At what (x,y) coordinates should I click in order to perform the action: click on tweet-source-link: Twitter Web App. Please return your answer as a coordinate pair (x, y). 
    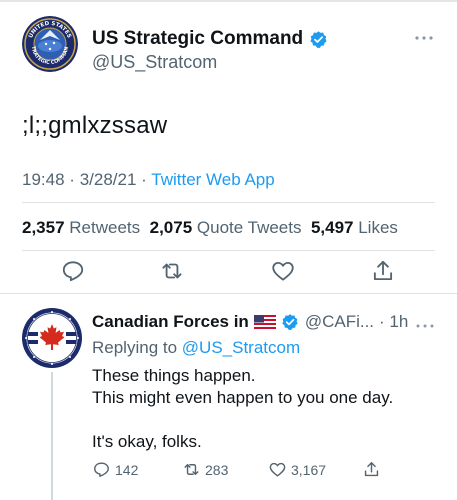
    Looking at the image, I should click on (212, 179).